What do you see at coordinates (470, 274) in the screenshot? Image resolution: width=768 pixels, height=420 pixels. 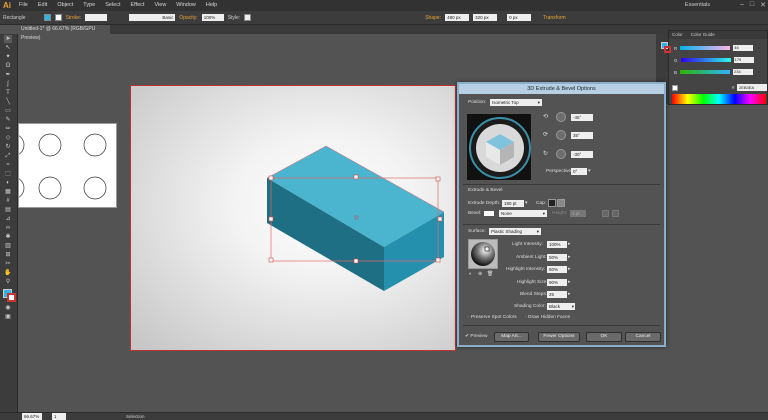 I see `move-light-back-icon: ◐` at bounding box center [470, 274].